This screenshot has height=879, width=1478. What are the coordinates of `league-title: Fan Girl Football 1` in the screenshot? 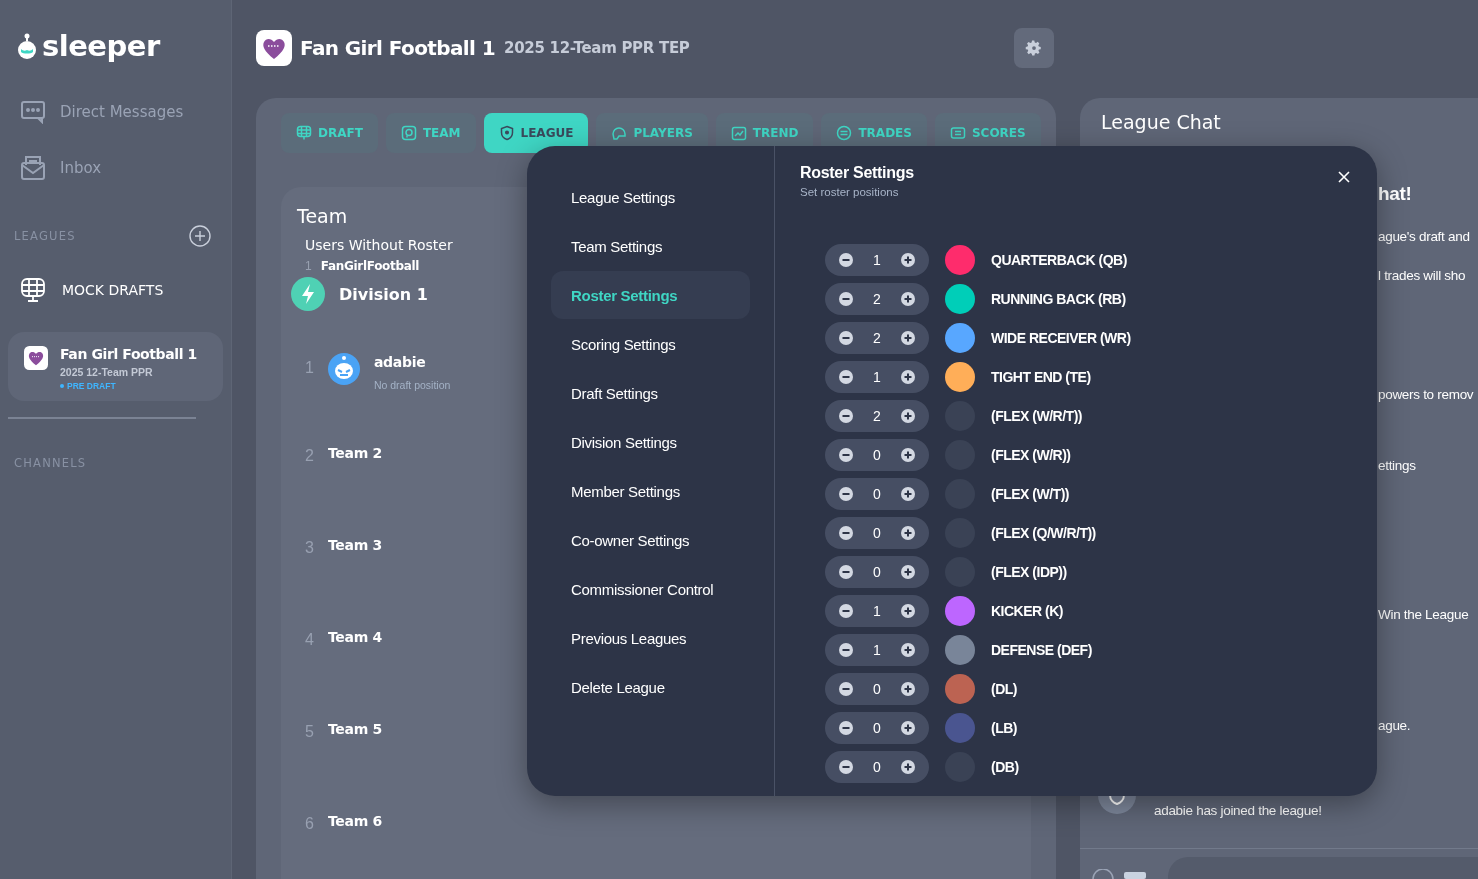 It's located at (398, 48).